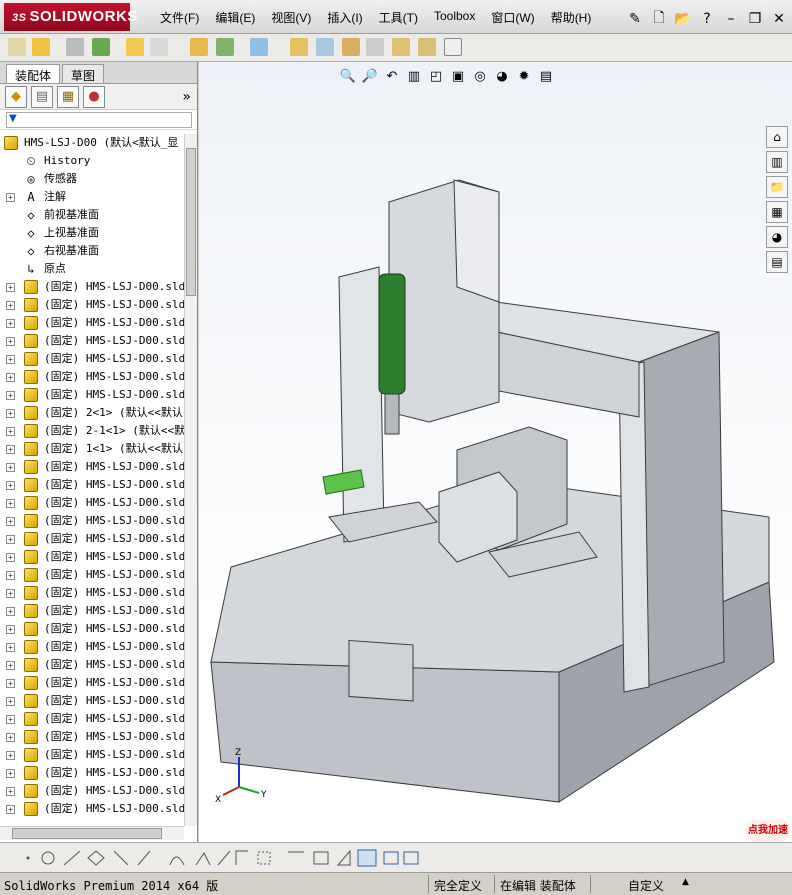 The width and height of the screenshot is (792, 895). I want to click on tree-feature-row: ◇ 右视基准面, so click(92, 251).